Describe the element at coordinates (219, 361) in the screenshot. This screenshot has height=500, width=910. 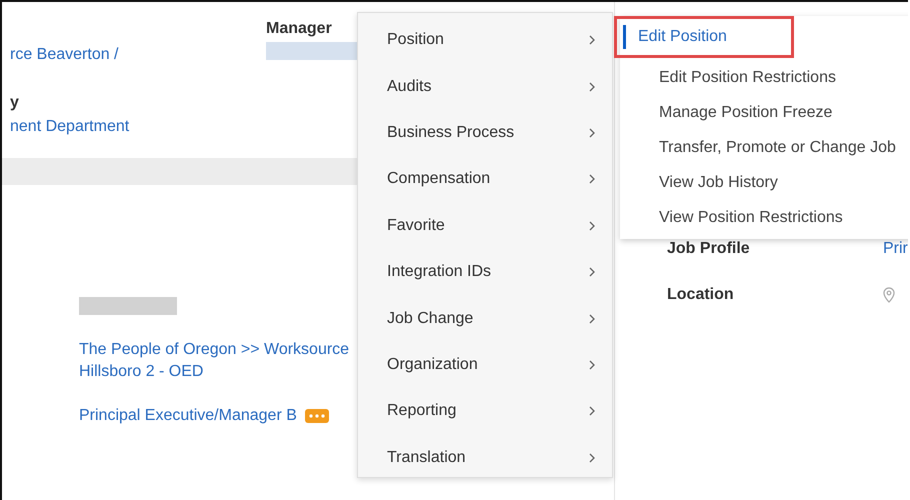
I see `link-text: The People of Oregon >> Worksource Hillsboro 2 - OED` at that location.